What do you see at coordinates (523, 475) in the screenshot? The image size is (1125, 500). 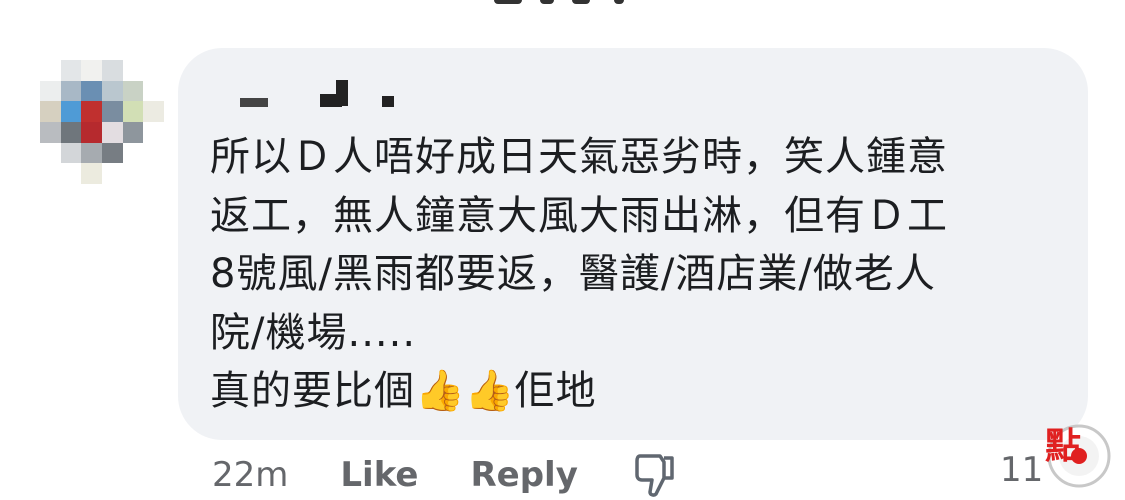 I see `reply-button: Reply` at bounding box center [523, 475].